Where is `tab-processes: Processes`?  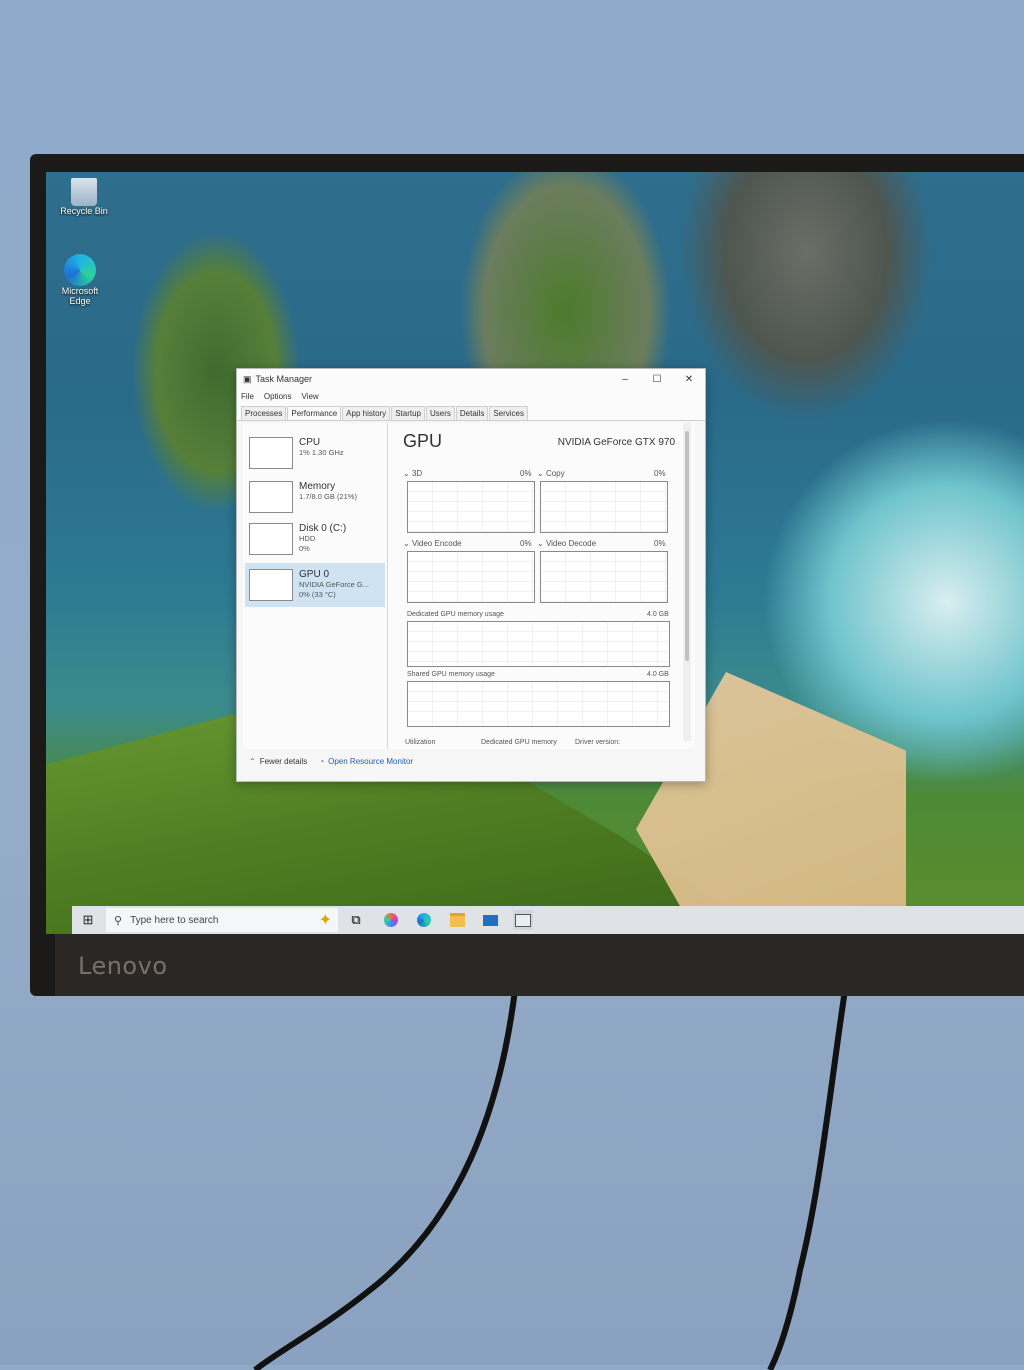 tab-processes: Processes is located at coordinates (264, 413).